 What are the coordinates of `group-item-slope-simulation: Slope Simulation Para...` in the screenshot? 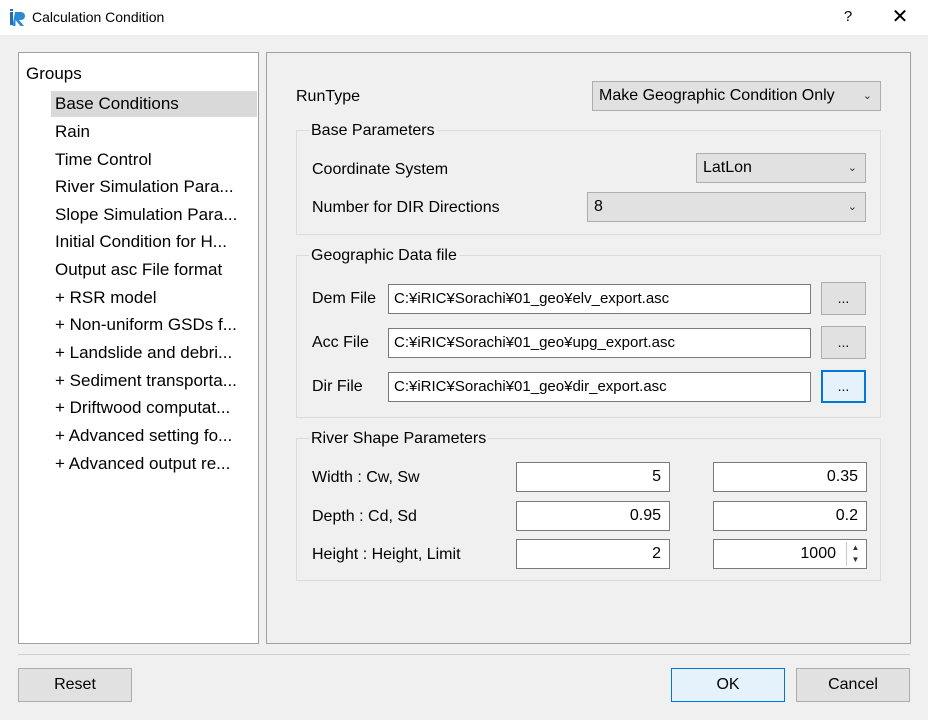 It's located at (154, 215).